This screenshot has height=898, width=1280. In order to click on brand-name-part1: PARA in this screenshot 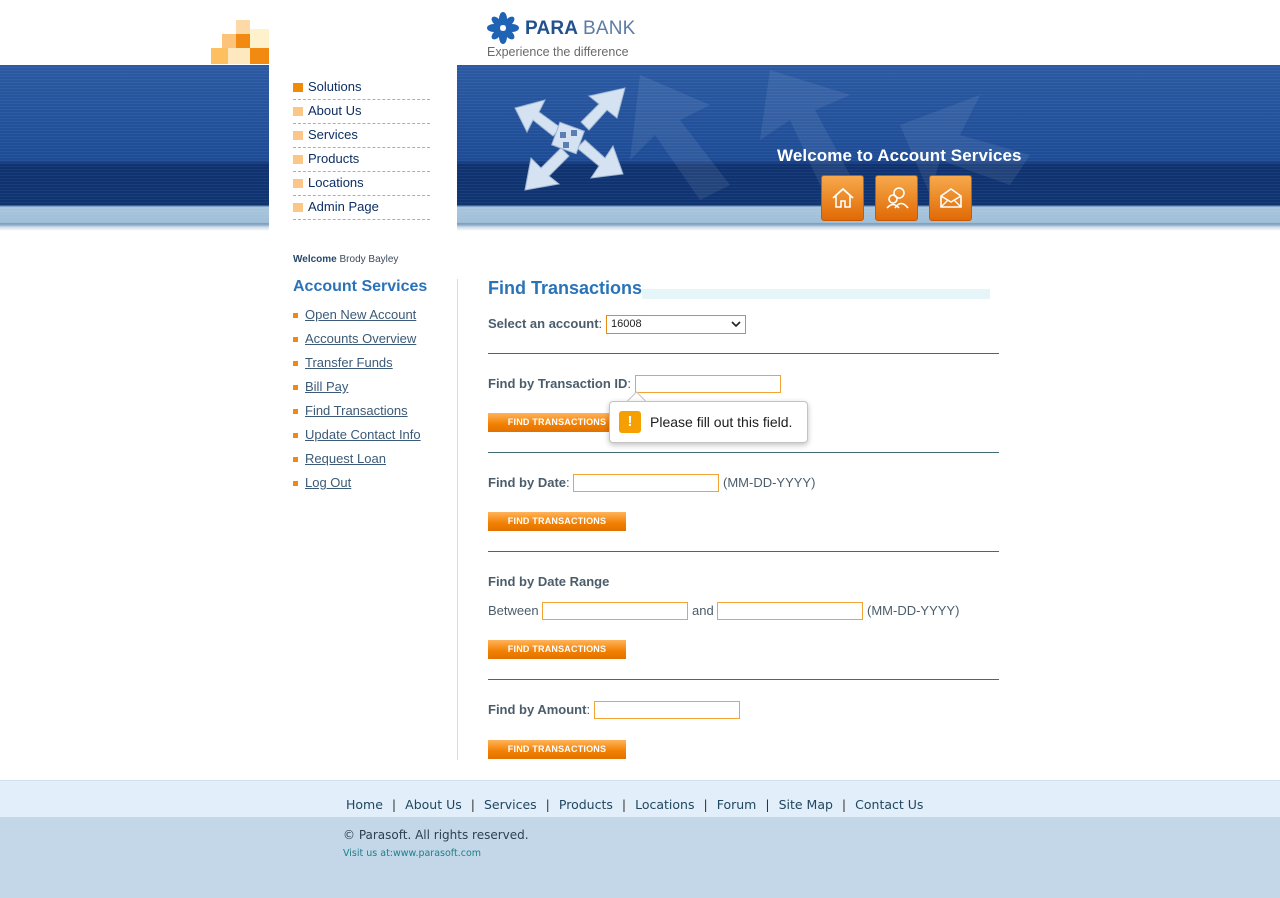, I will do `click(551, 28)`.